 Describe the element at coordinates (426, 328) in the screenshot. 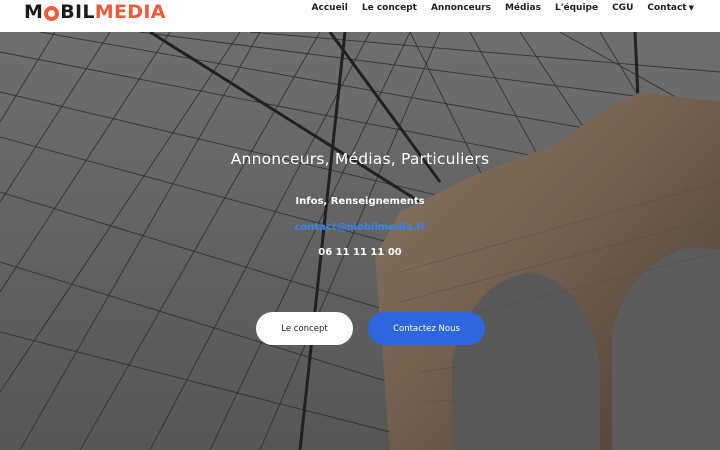

I see `contactez-nous-button: Contactez Nous` at that location.